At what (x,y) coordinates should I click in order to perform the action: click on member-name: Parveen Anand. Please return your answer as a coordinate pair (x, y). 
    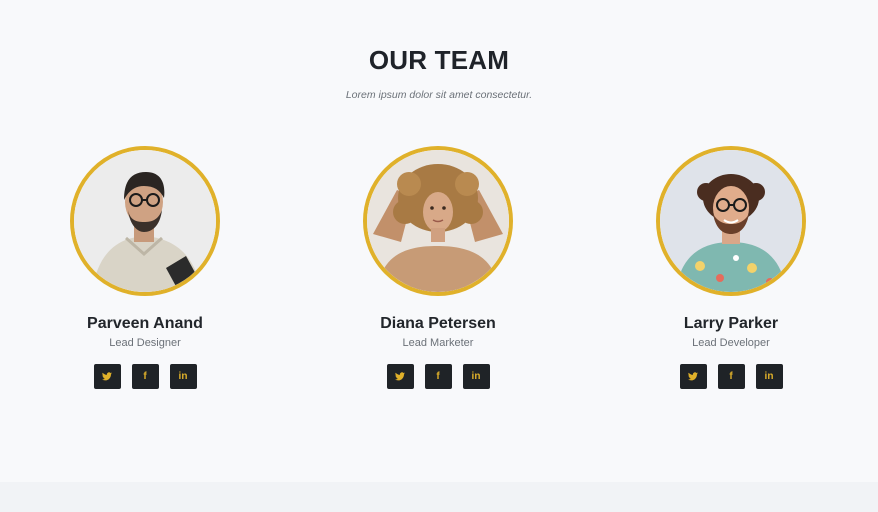
    Looking at the image, I should click on (145, 323).